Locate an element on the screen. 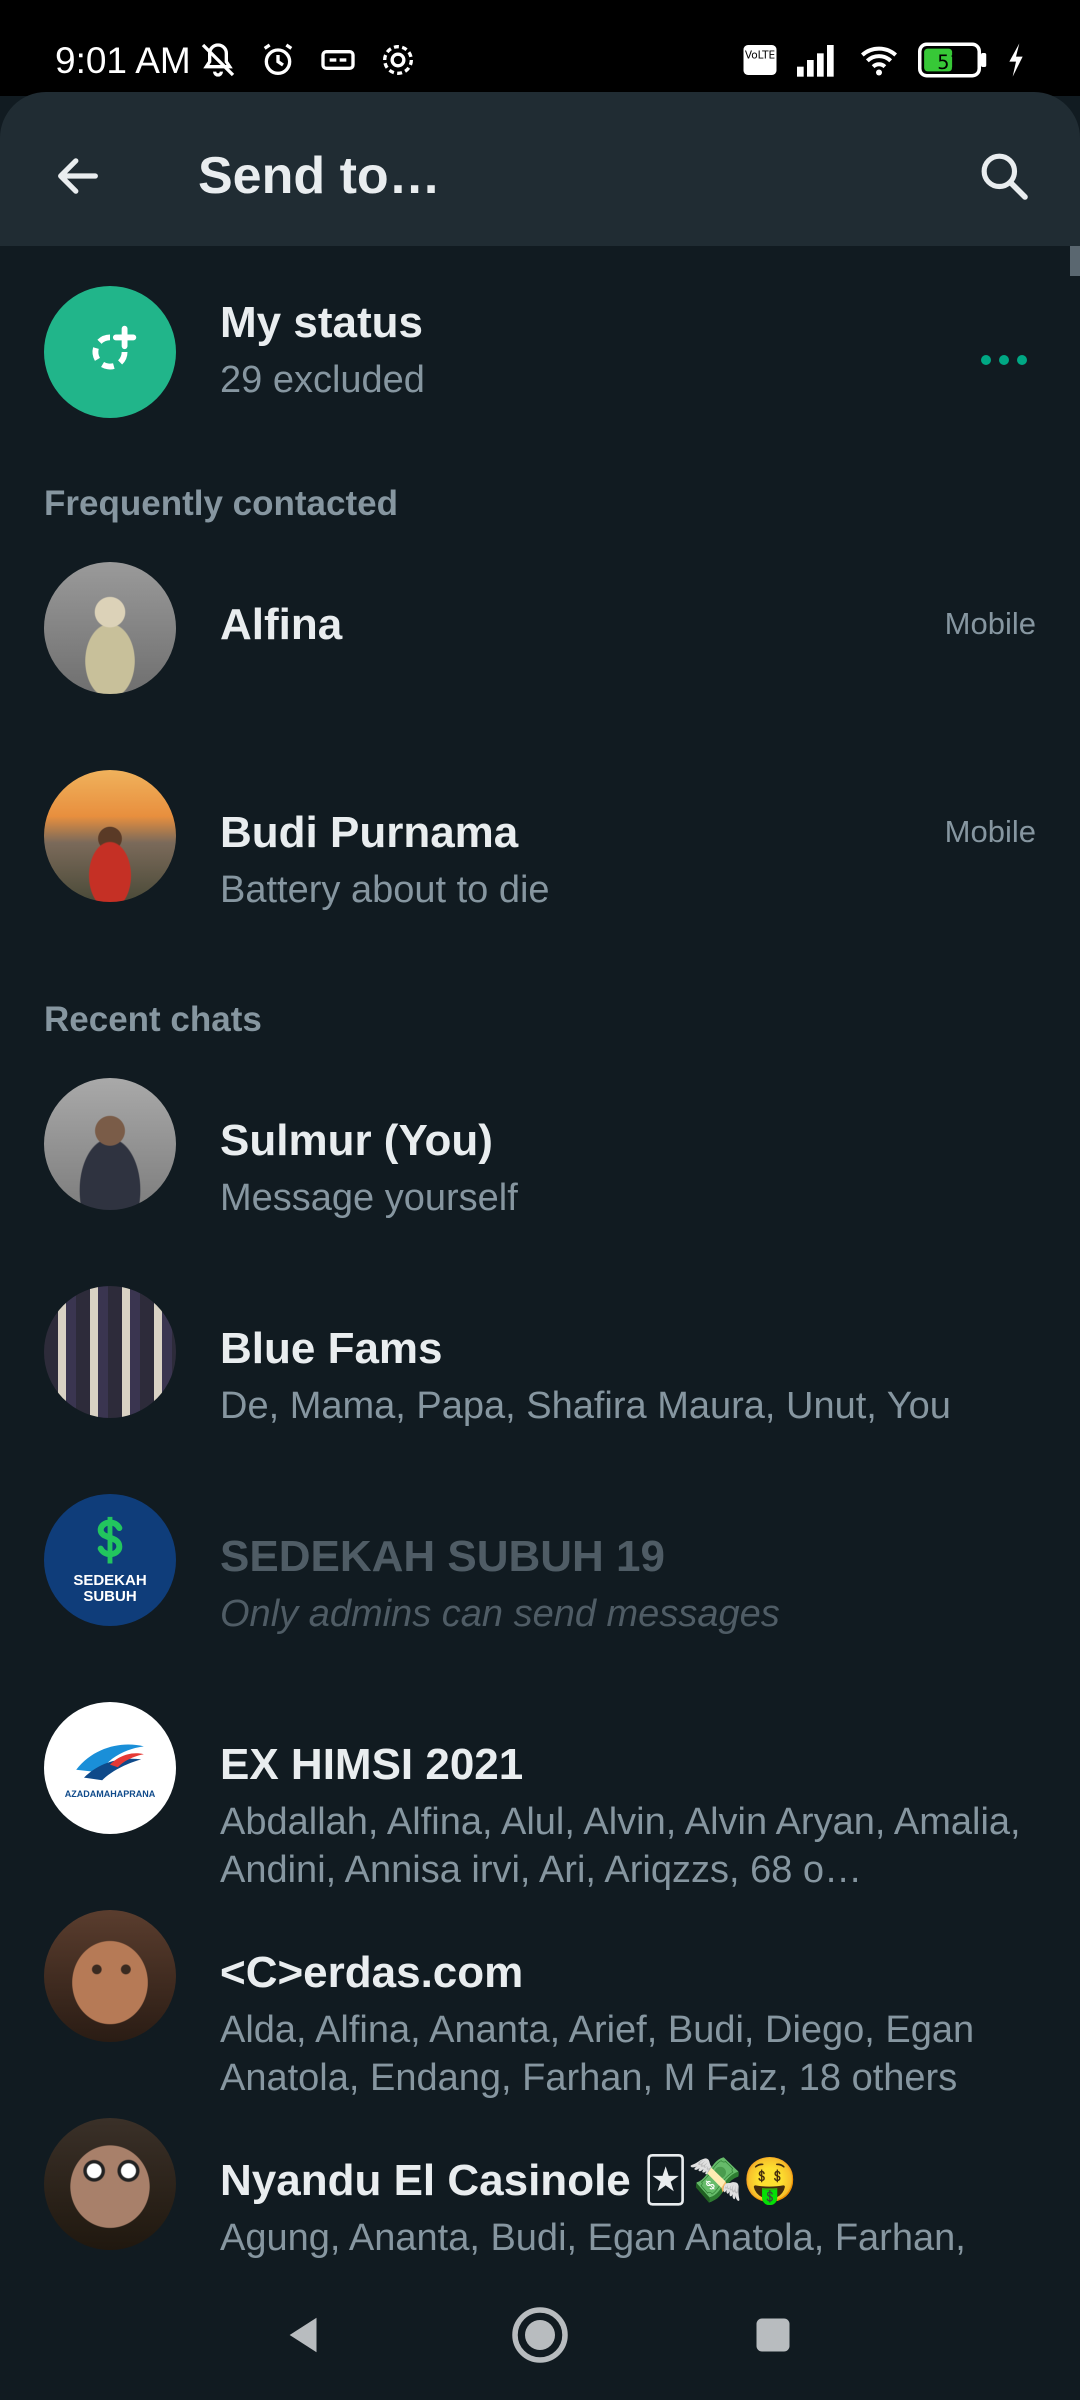  more-horizontal-icon is located at coordinates (1004, 360).